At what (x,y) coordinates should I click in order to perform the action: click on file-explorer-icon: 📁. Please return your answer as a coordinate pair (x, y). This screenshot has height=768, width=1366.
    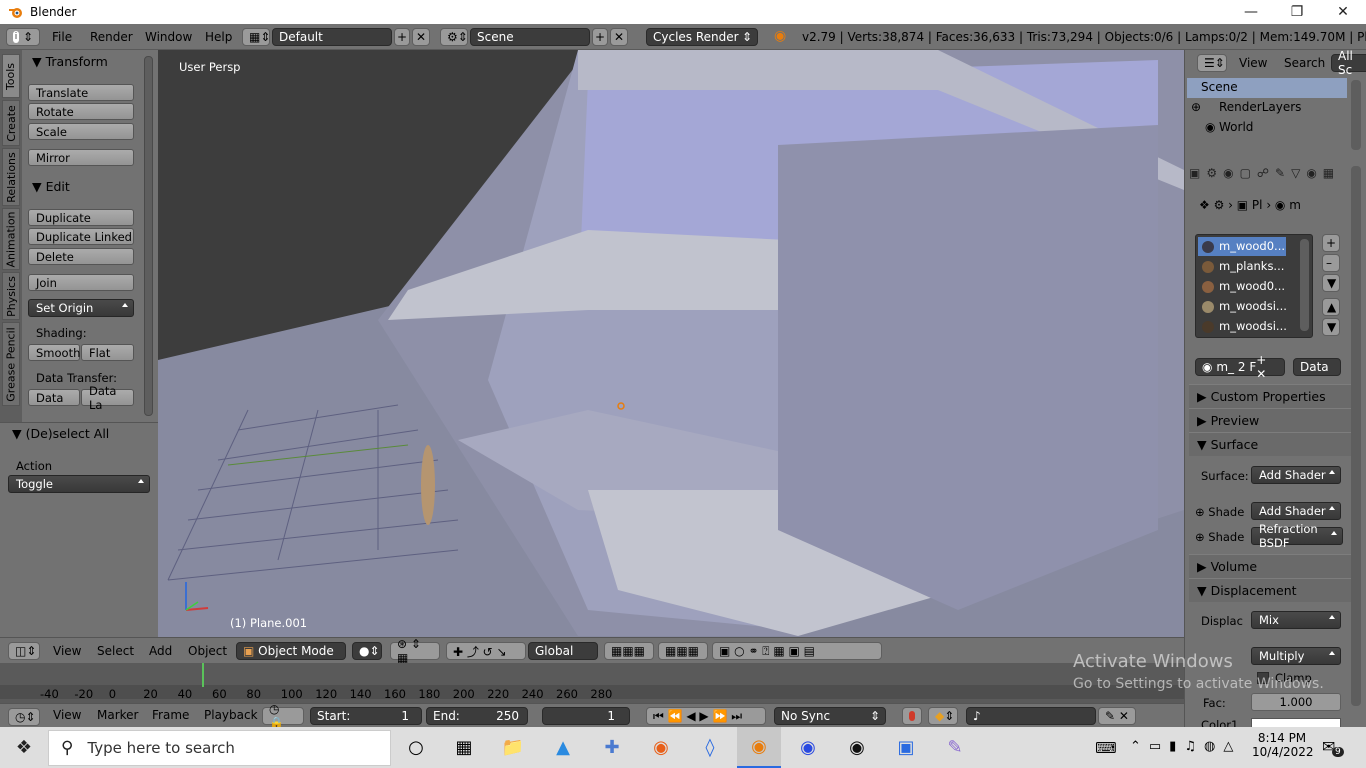
    Looking at the image, I should click on (513, 747).